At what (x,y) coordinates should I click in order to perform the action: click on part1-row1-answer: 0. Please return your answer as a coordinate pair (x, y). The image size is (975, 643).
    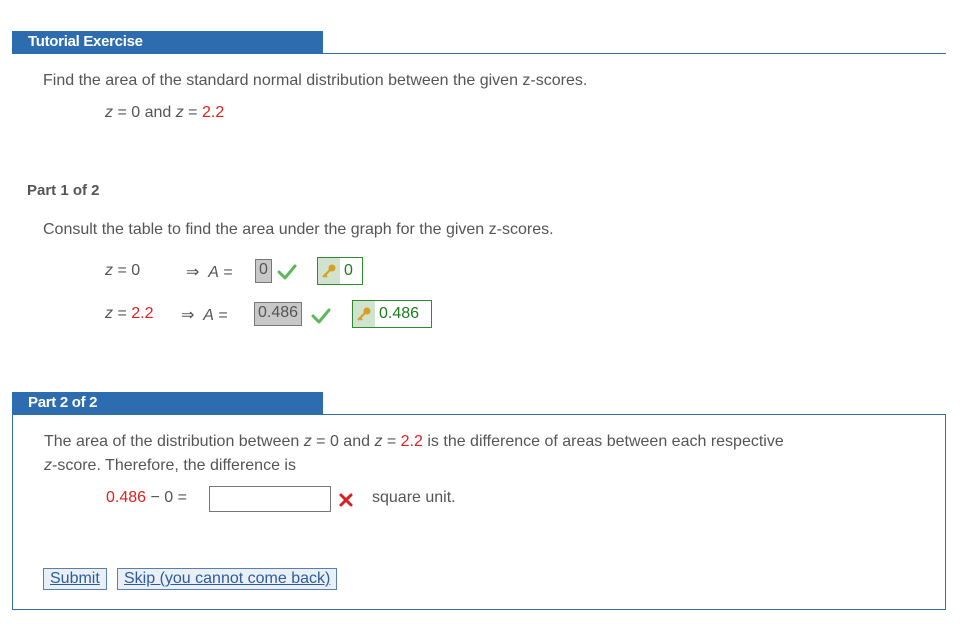
    Looking at the image, I should click on (263, 271).